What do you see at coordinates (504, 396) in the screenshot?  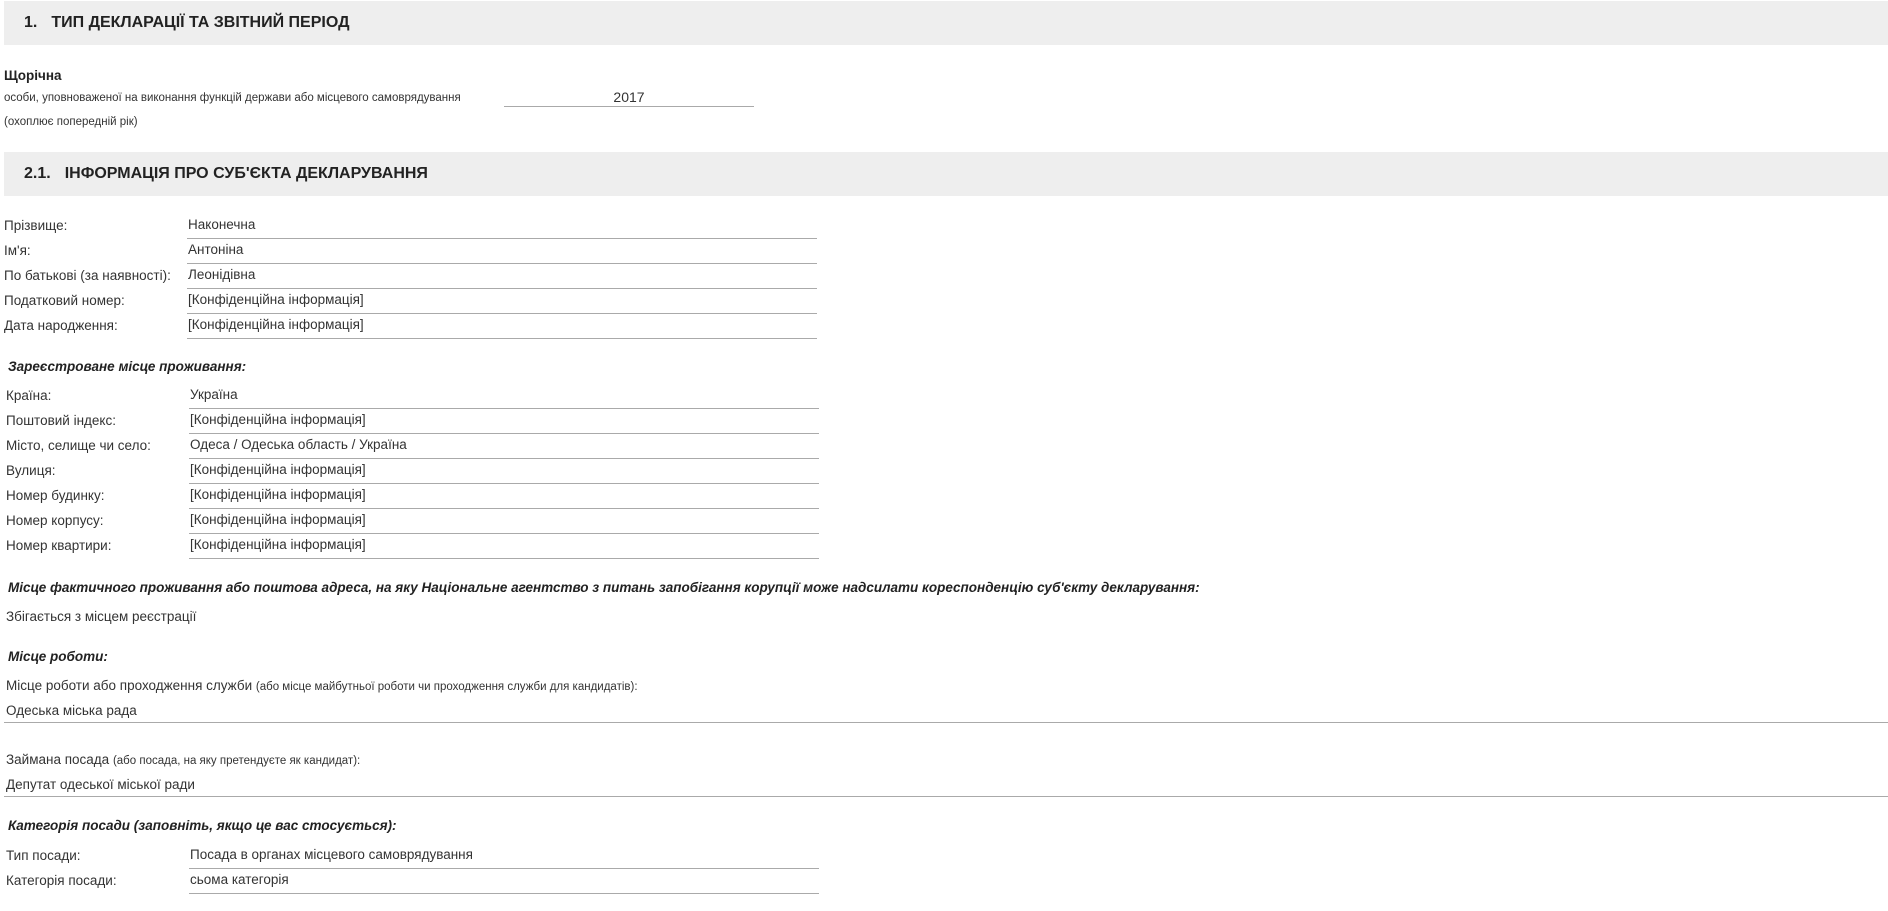 I see `country-value: Україна` at bounding box center [504, 396].